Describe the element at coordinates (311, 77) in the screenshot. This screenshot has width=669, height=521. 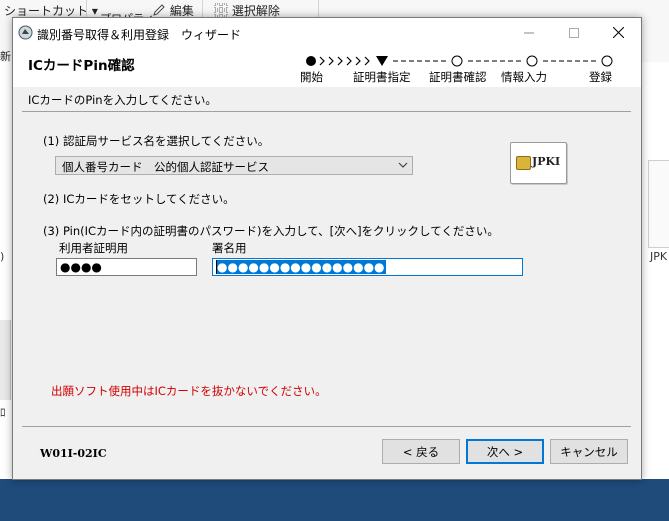
I see `step-label-start: 開始` at that location.